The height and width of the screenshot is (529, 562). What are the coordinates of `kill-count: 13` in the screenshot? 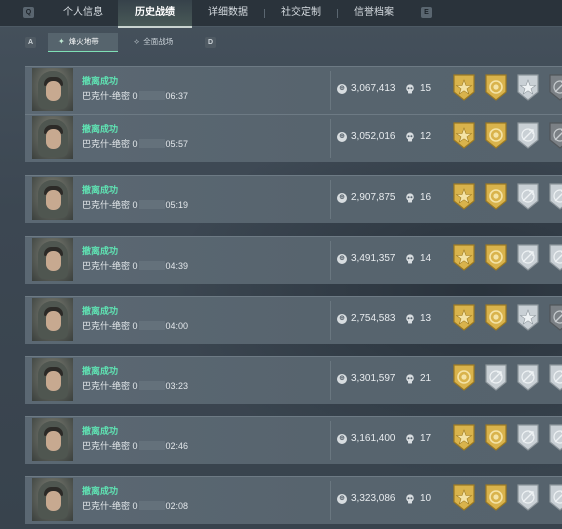 It's located at (426, 318).